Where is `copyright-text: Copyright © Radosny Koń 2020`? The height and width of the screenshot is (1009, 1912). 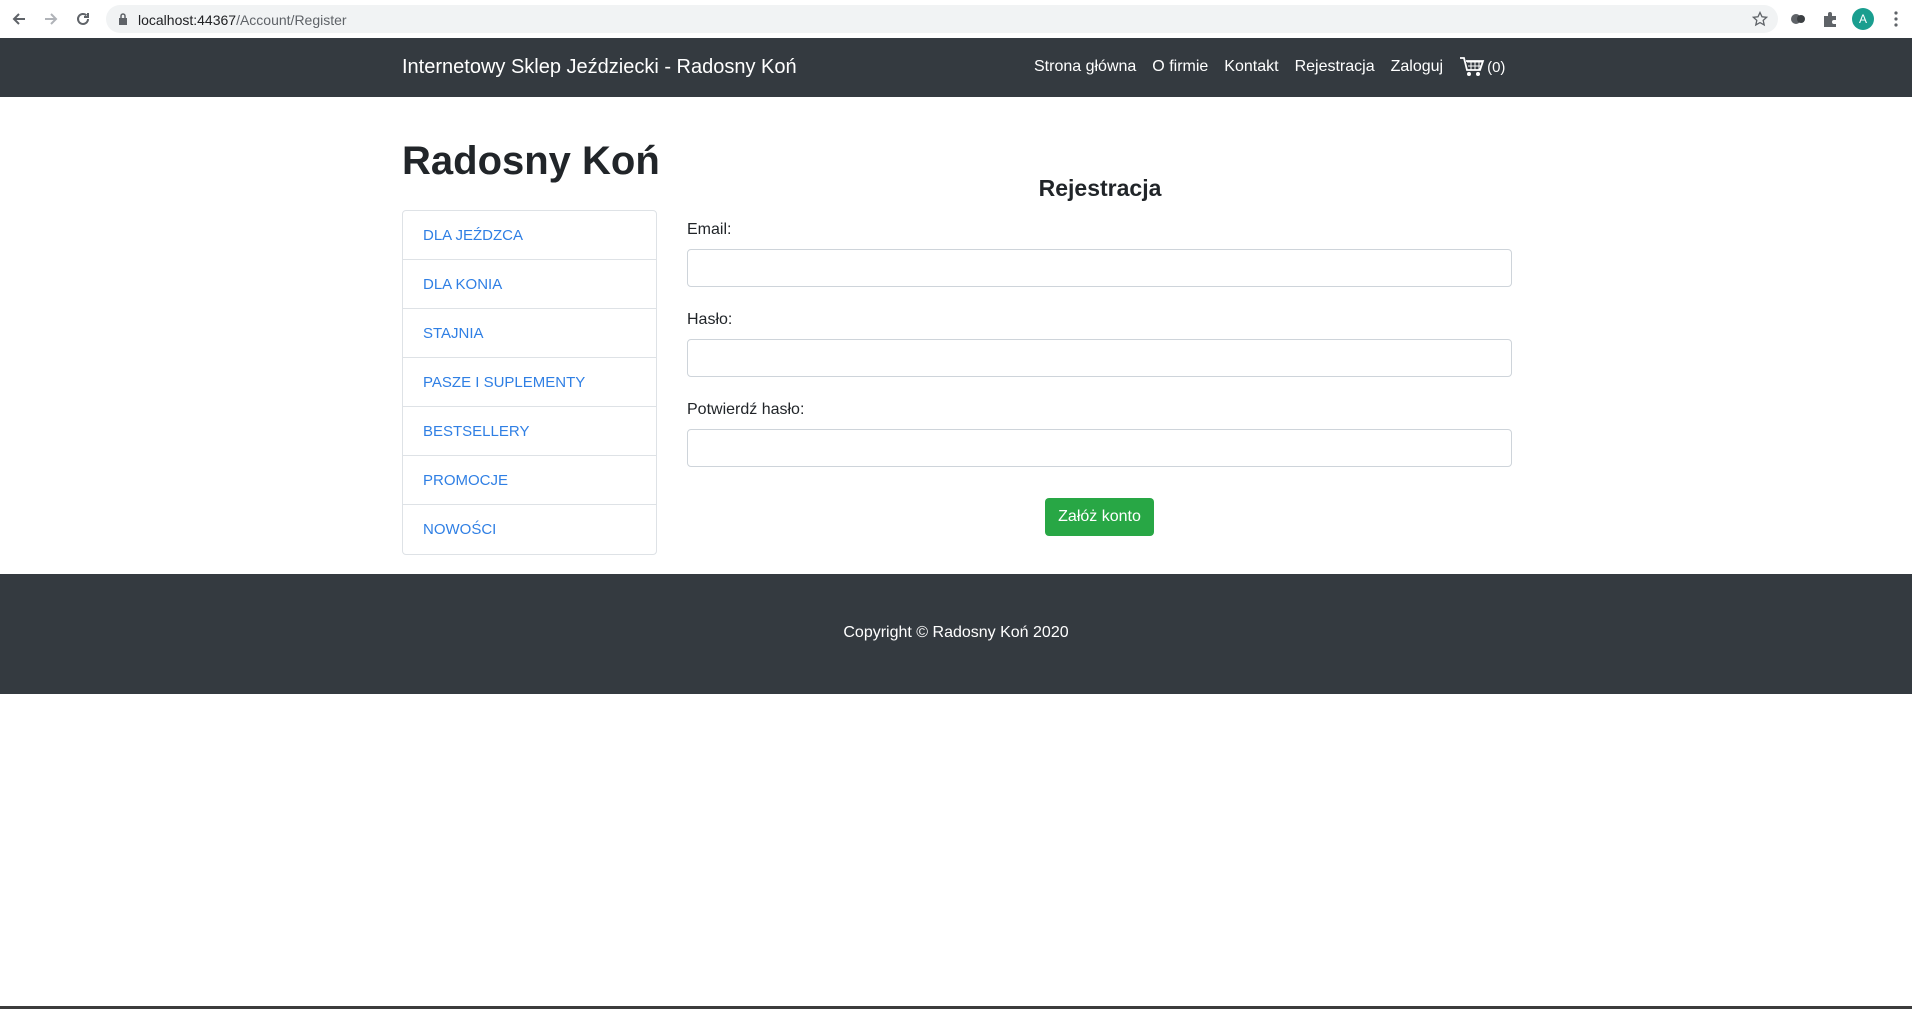
copyright-text: Copyright © Radosny Koń 2020 is located at coordinates (956, 632).